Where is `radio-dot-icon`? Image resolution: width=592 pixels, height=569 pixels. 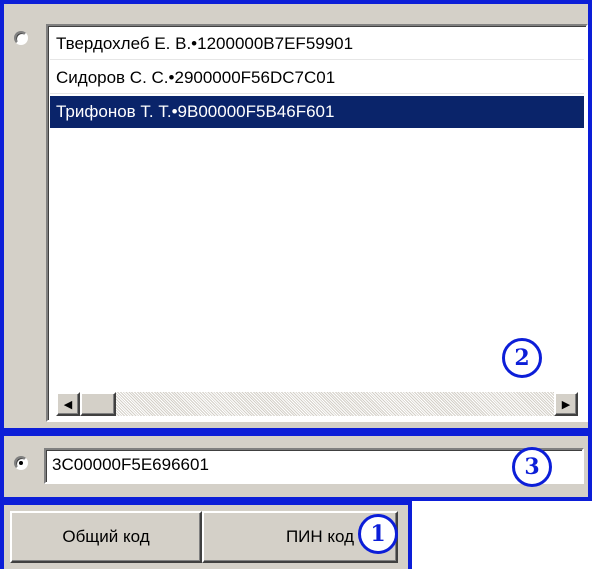 radio-dot-icon is located at coordinates (21, 463).